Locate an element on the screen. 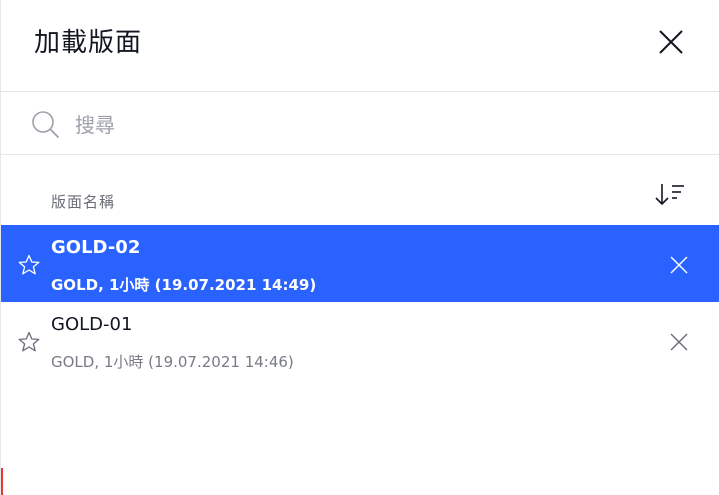 The image size is (719, 495). list-column-header: 版面名稱 is located at coordinates (360, 190).